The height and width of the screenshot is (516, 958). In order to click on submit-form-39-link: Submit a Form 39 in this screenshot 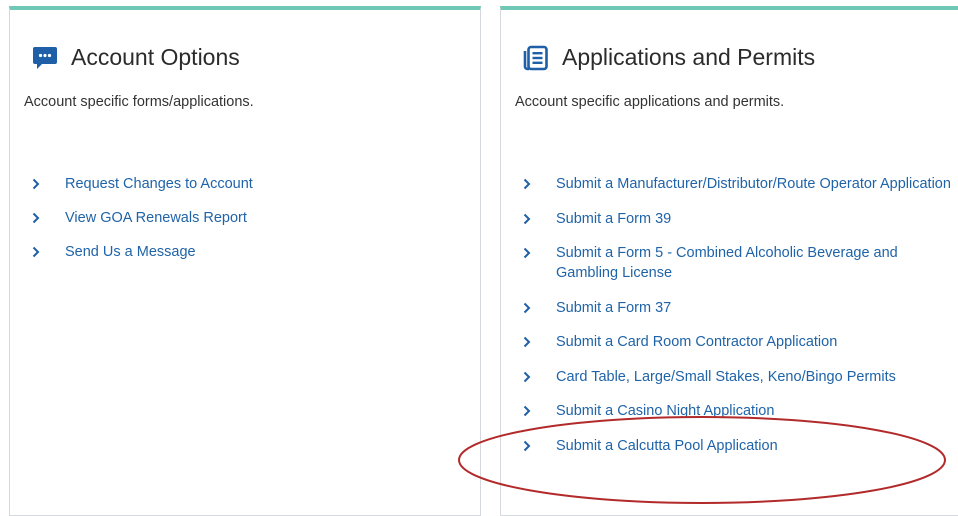, I will do `click(613, 219)`.